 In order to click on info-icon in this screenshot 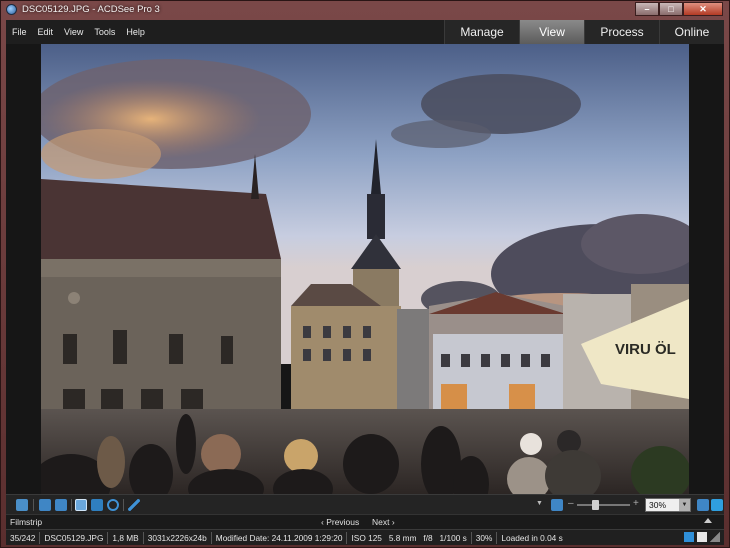, I will do `click(689, 537)`.